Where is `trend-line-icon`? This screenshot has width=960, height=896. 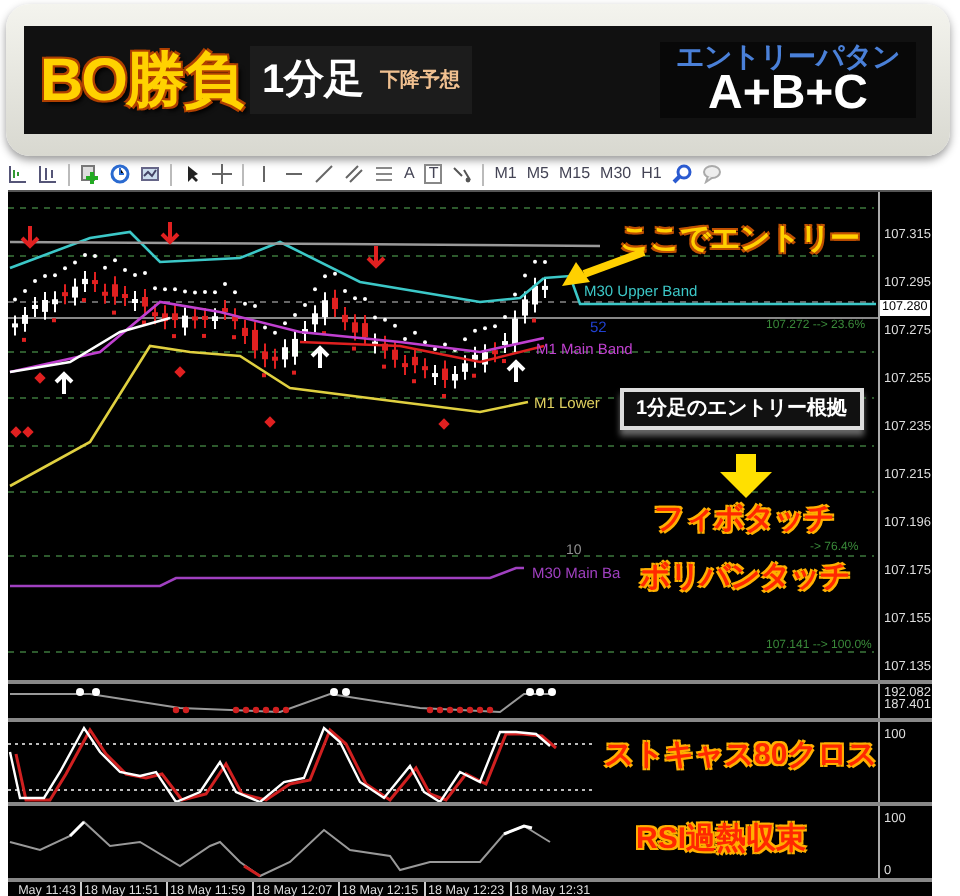
trend-line-icon is located at coordinates (324, 174).